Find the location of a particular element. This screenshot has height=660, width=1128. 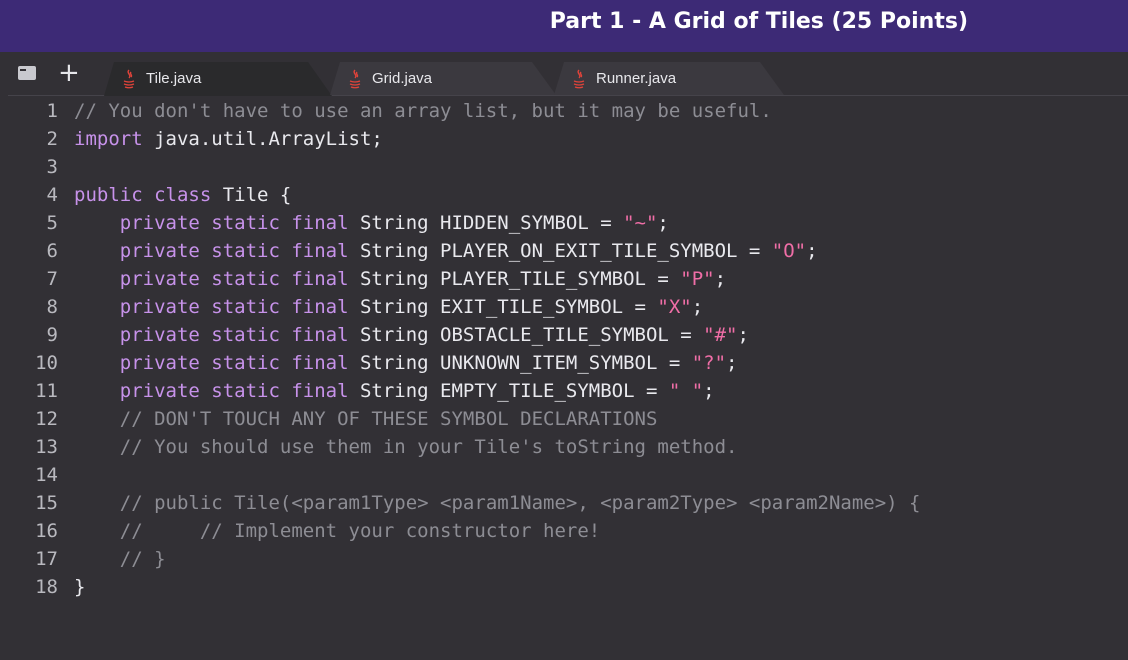

line-number: 17 is located at coordinates (46, 559).